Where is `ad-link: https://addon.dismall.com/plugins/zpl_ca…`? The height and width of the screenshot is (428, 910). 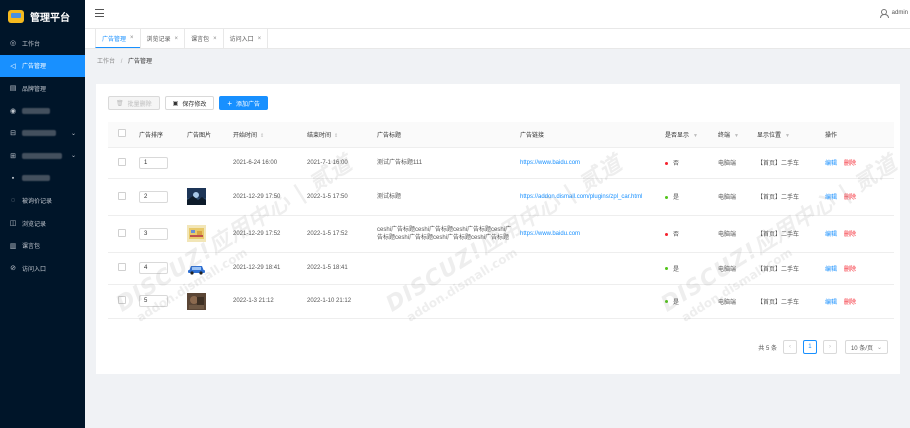 ad-link: https://addon.dismall.com/plugins/zpl_ca… is located at coordinates (588, 197).